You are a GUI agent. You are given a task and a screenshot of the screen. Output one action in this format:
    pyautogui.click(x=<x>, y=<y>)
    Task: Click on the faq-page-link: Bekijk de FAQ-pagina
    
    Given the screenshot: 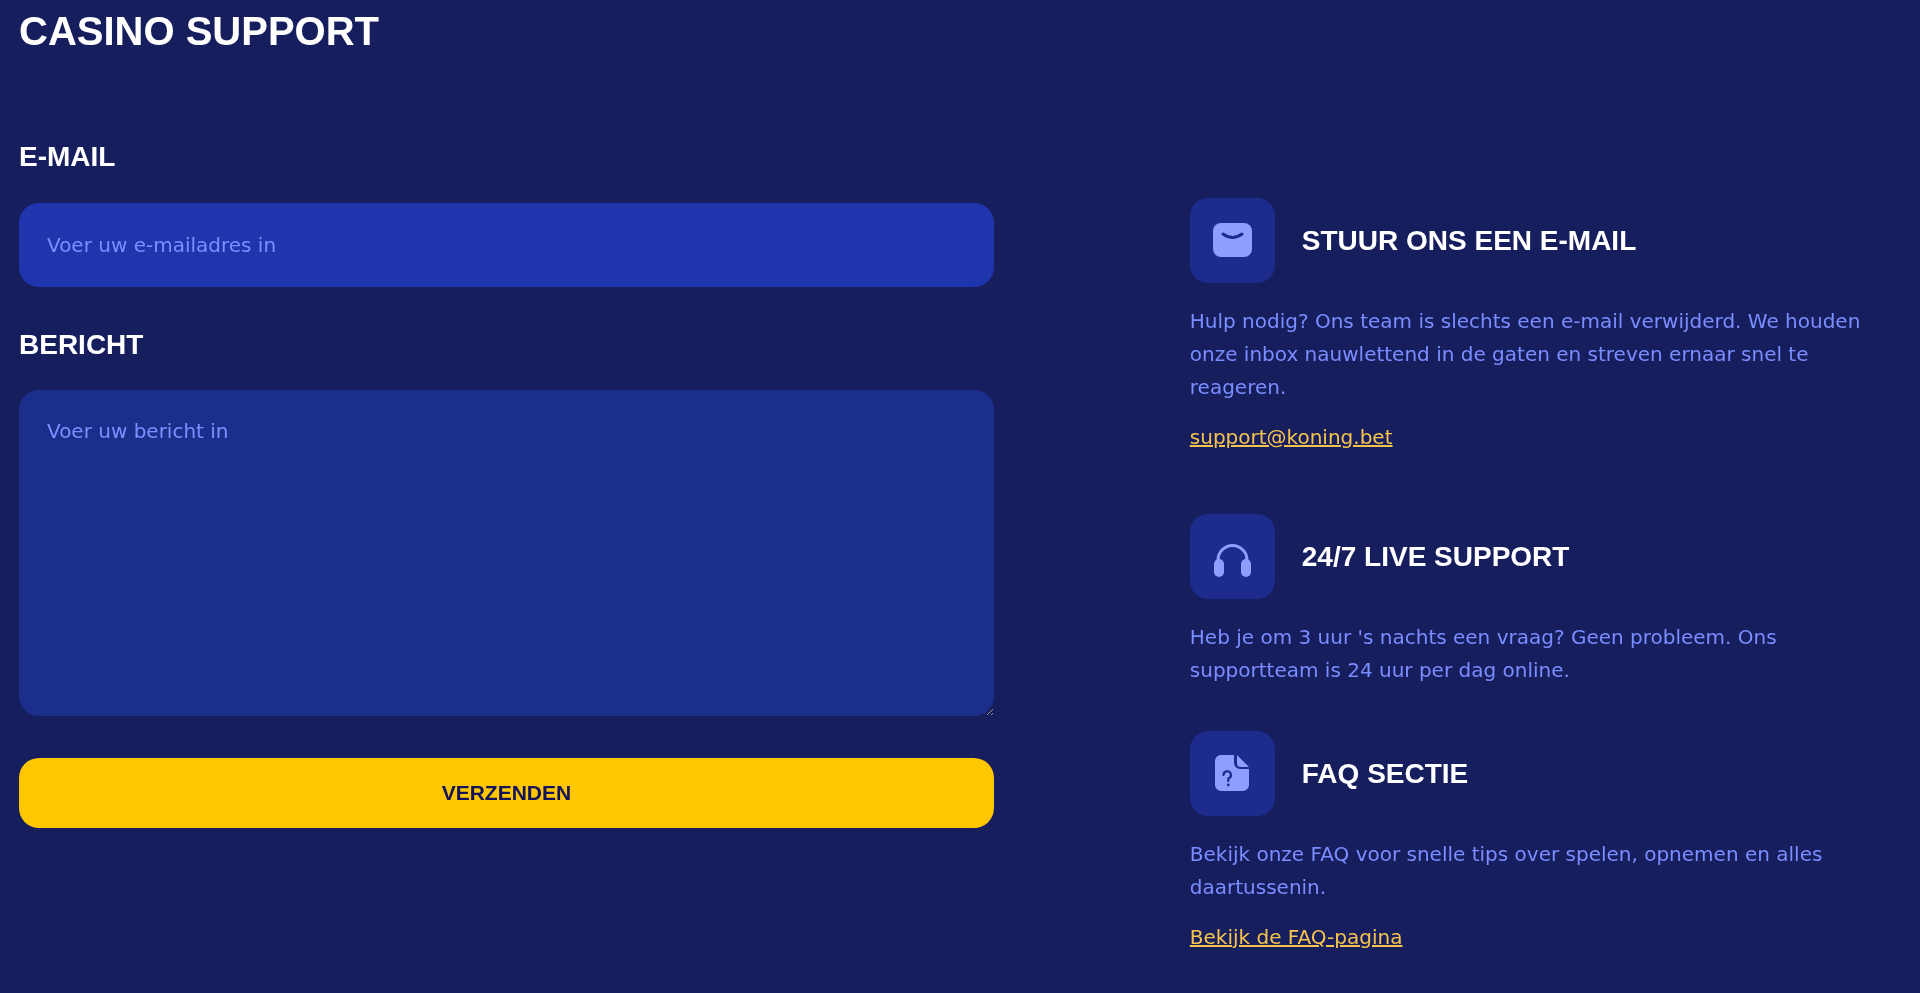 What is the action you would take?
    pyautogui.click(x=1296, y=937)
    